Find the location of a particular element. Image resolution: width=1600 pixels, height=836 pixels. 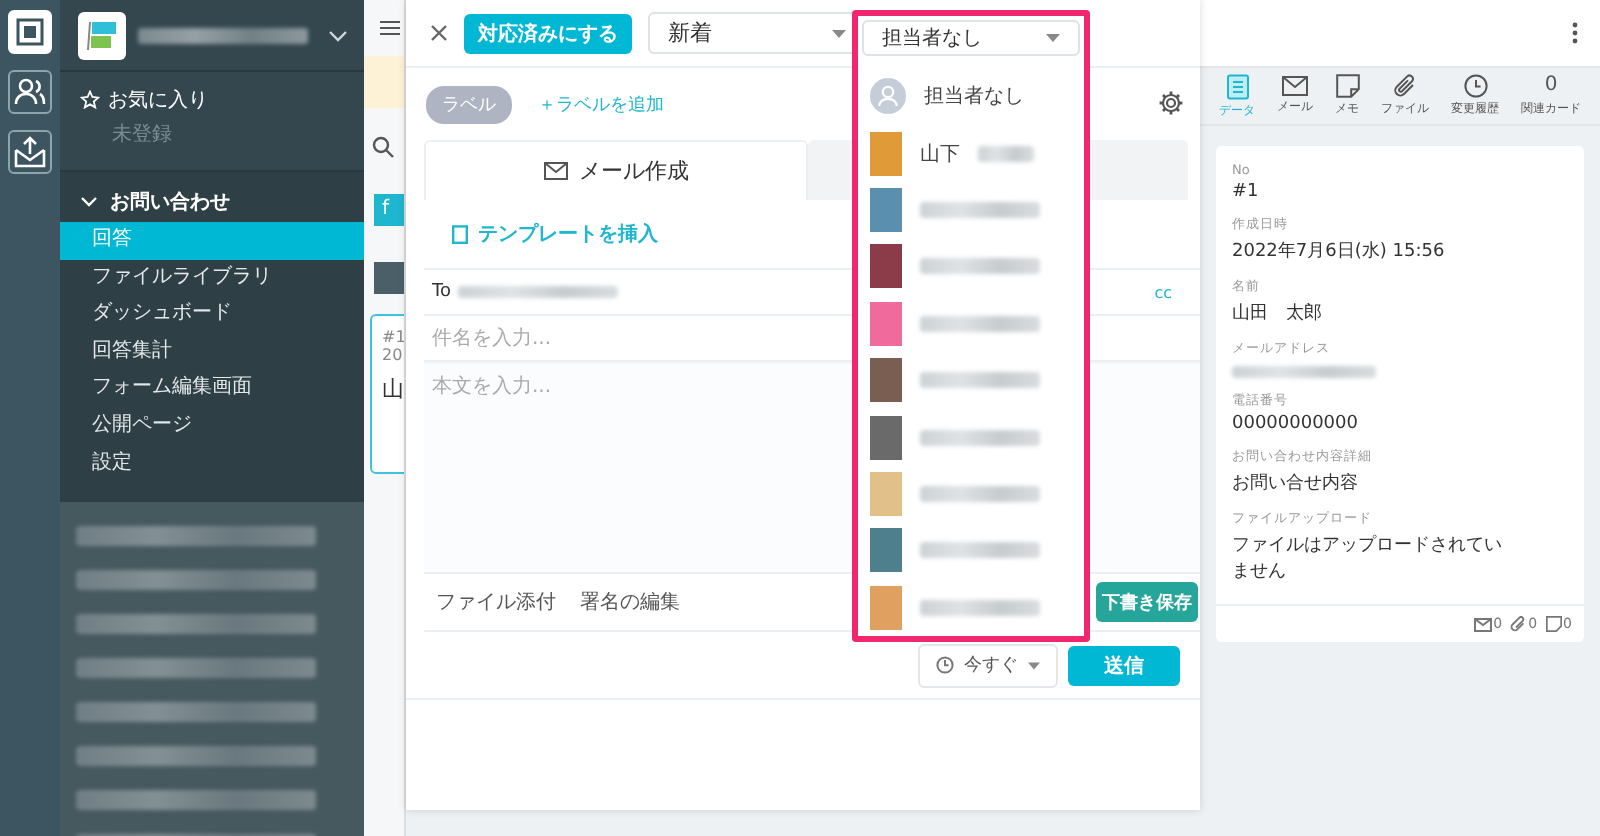

star-icon is located at coordinates (90, 100).